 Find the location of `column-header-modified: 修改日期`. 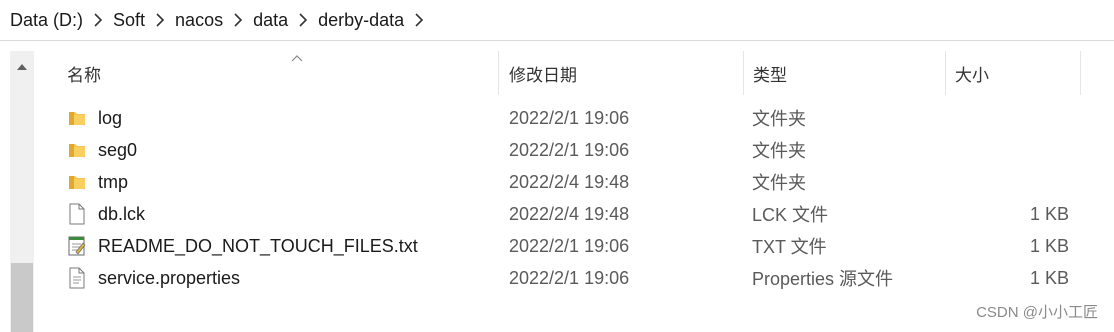

column-header-modified: 修改日期 is located at coordinates (622, 73).